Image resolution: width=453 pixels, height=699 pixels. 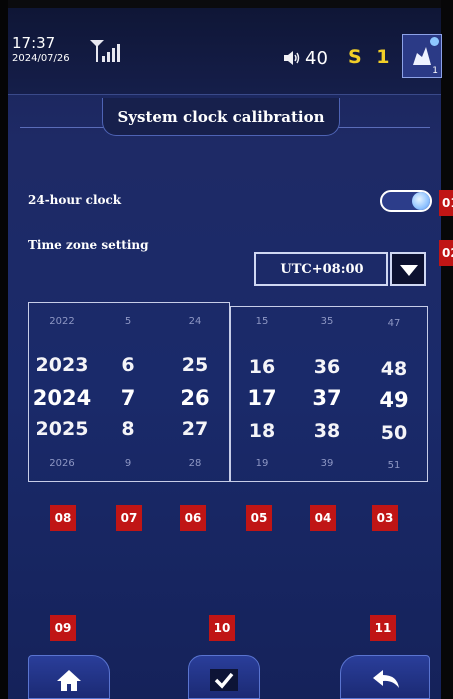 I want to click on time-zone-value: UTC+08:00, so click(x=322, y=269).